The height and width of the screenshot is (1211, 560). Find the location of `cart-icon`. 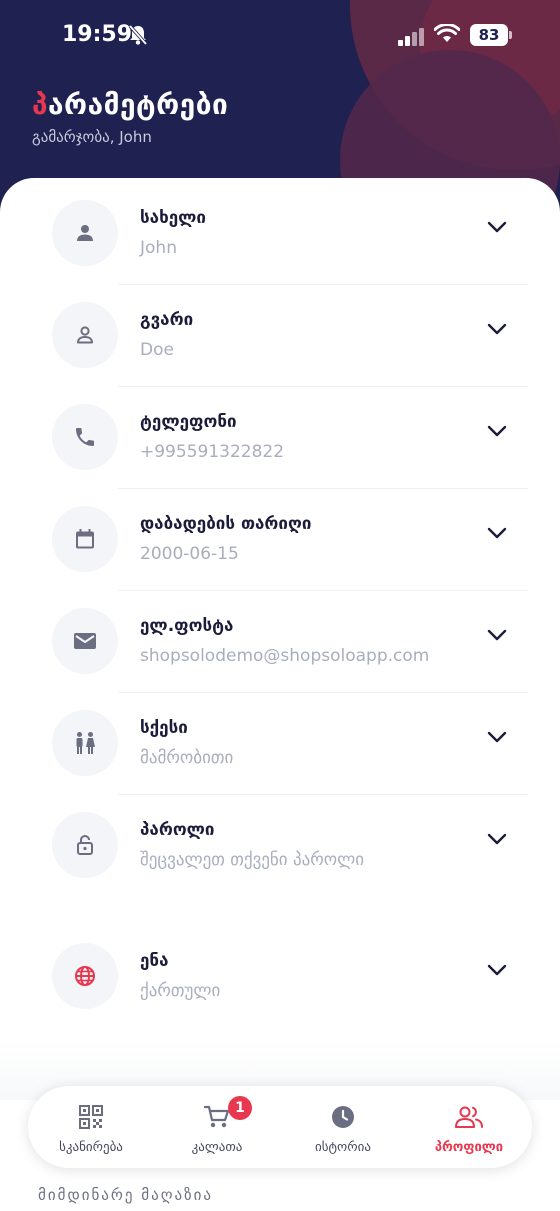

cart-icon is located at coordinates (216, 1116).